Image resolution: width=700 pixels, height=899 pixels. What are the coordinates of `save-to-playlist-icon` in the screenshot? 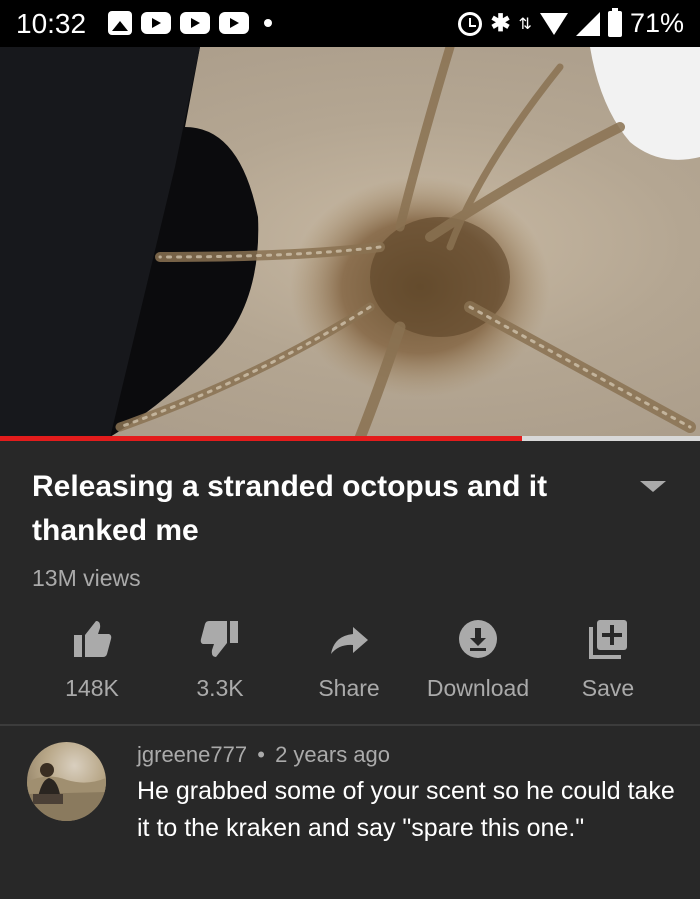 It's located at (608, 639).